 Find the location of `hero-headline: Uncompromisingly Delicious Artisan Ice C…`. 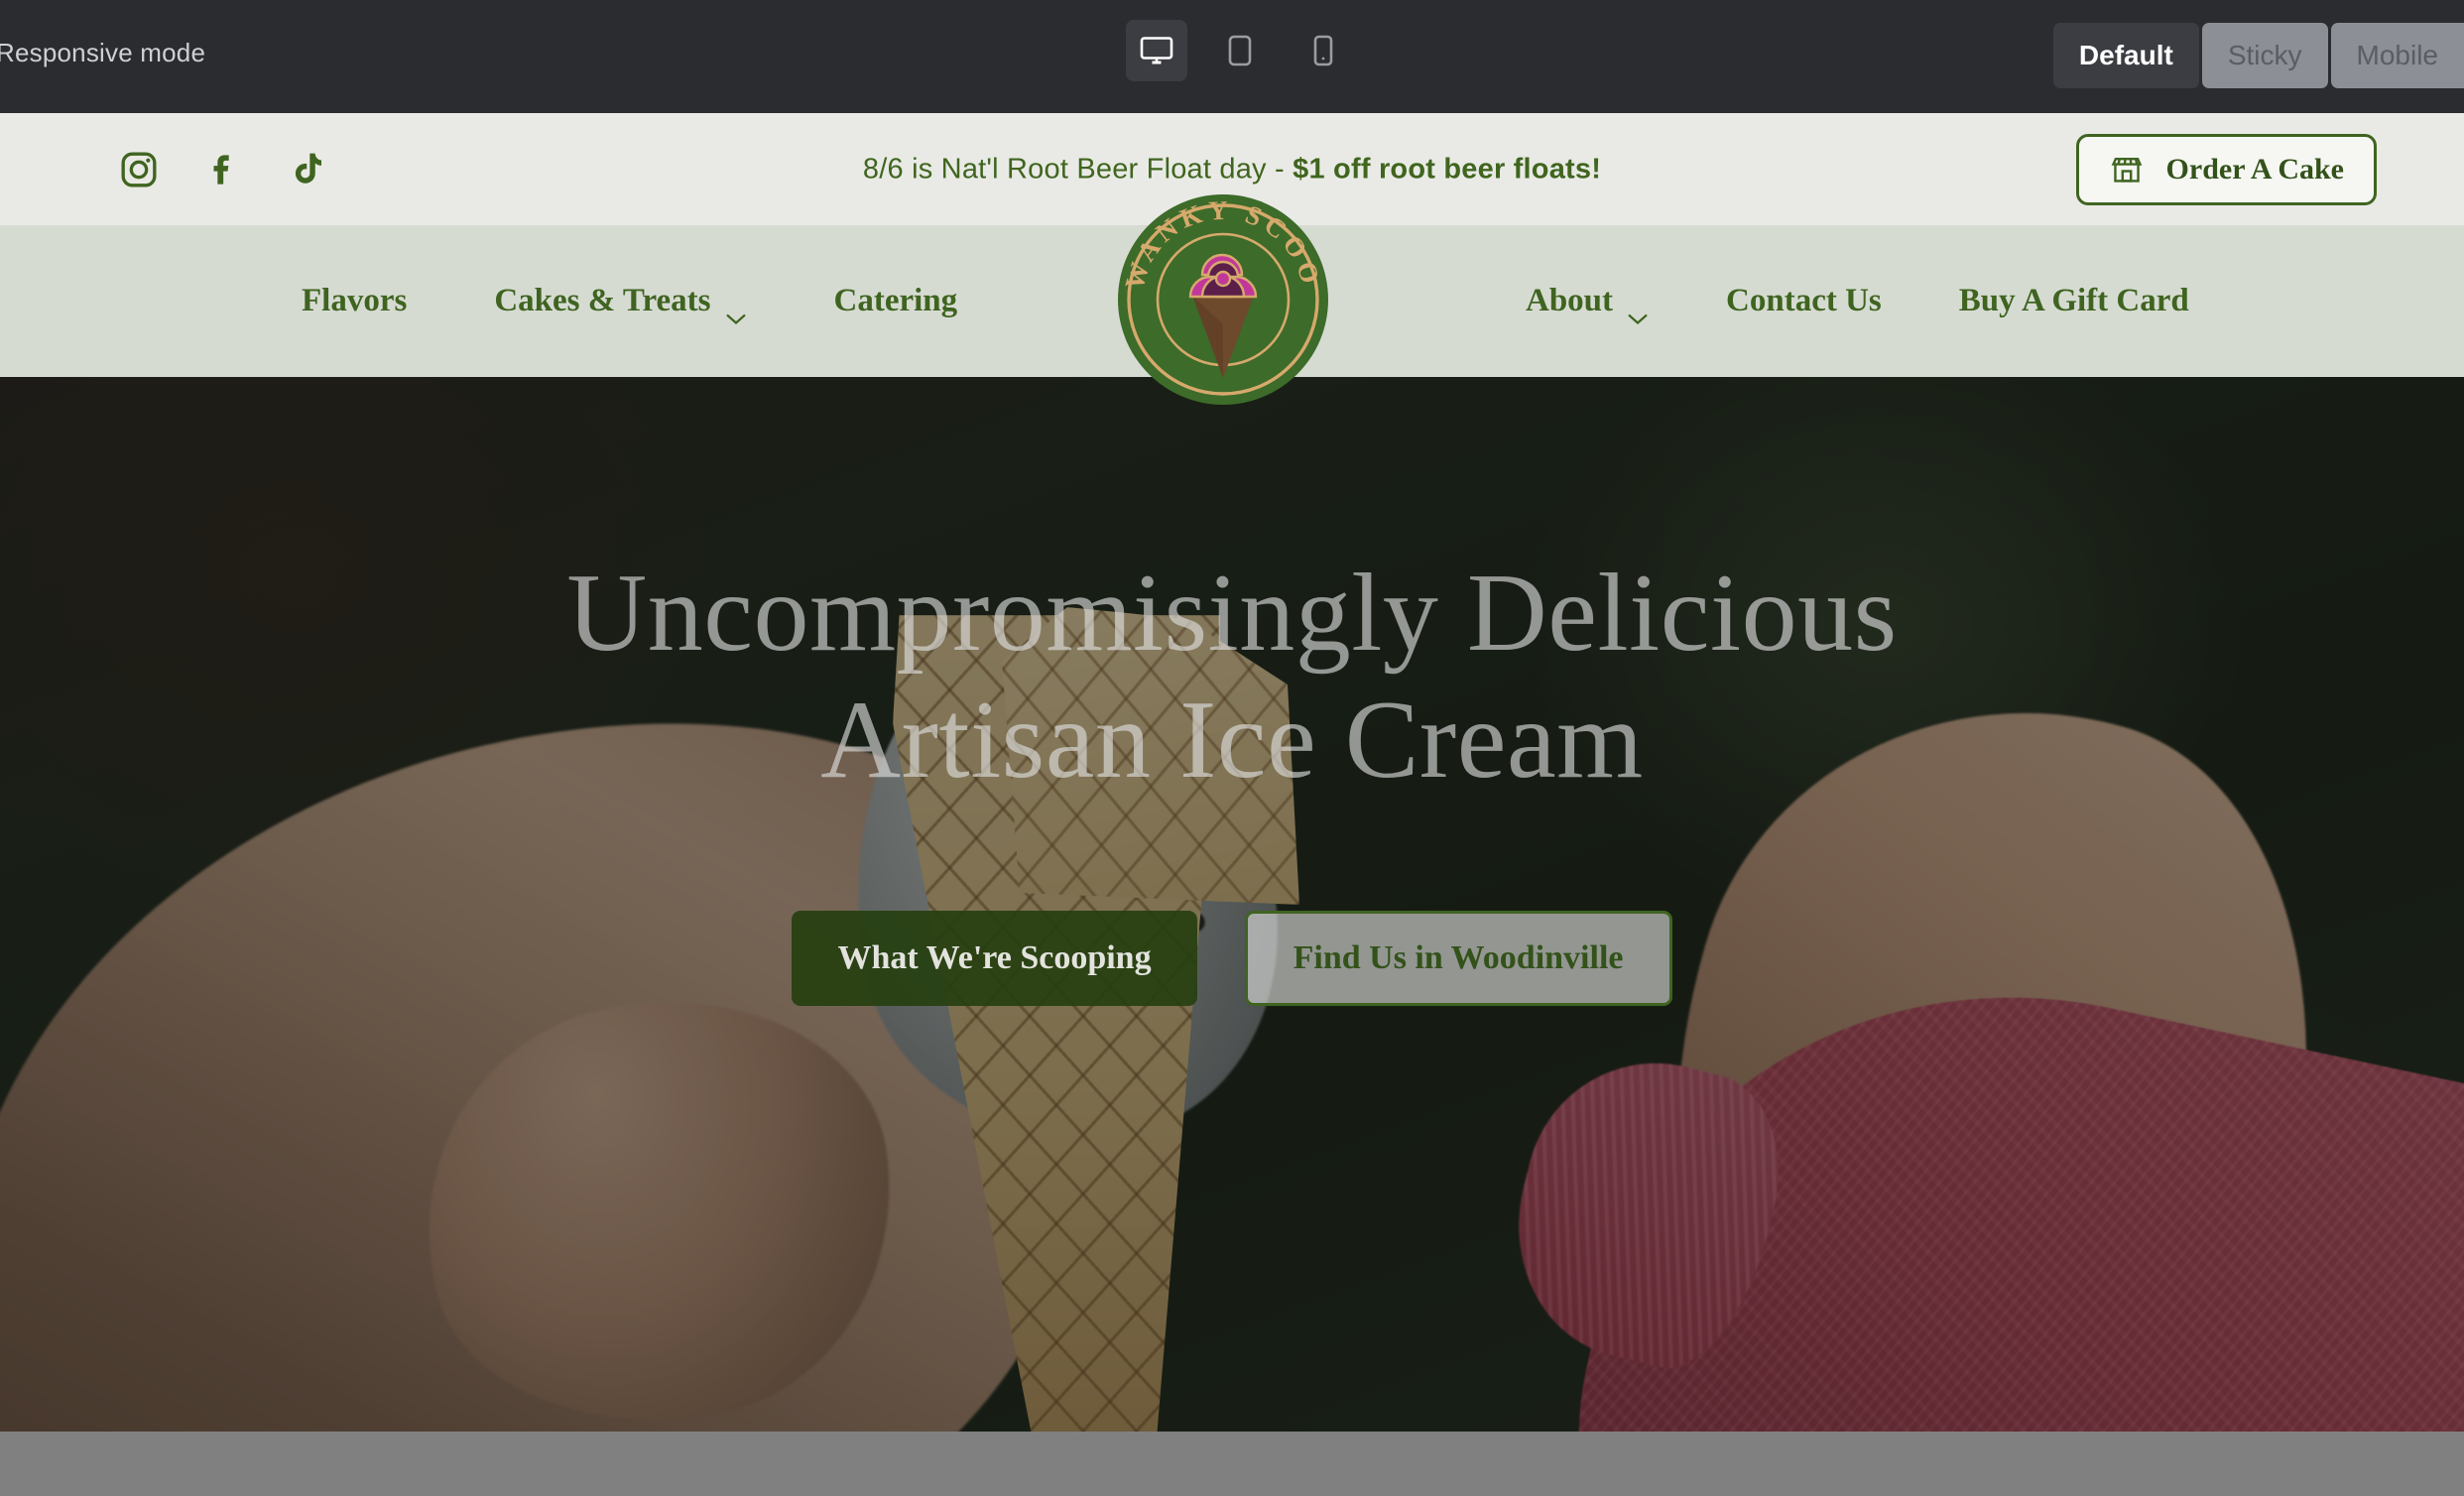

hero-headline: Uncompromisingly Delicious Artisan Ice C… is located at coordinates (1231, 677).